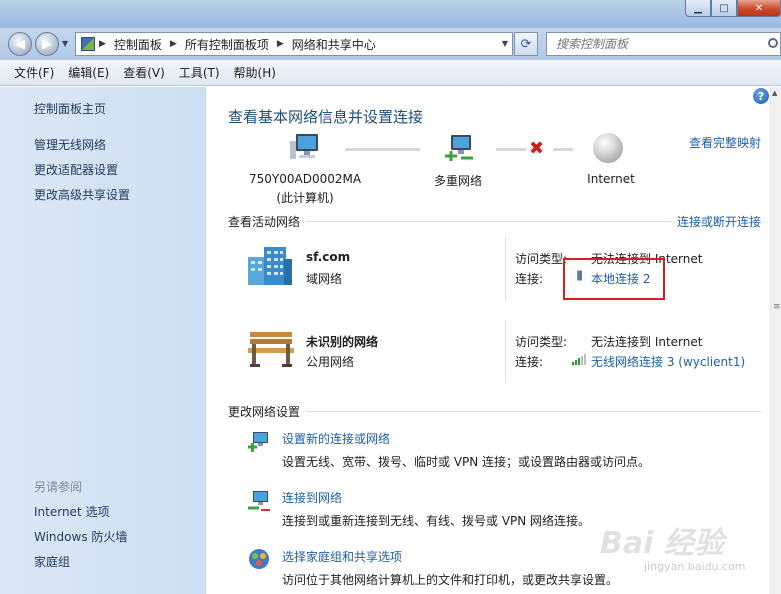 The height and width of the screenshot is (594, 781). What do you see at coordinates (326, 117) in the screenshot?
I see `page-title: 查看基本网络信息并设置连接` at bounding box center [326, 117].